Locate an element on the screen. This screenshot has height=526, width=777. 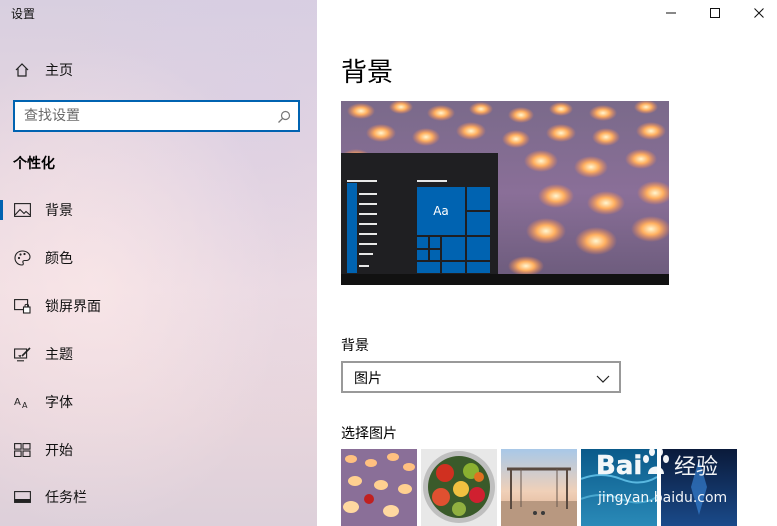
start-grid-icon is located at coordinates (22, 450).